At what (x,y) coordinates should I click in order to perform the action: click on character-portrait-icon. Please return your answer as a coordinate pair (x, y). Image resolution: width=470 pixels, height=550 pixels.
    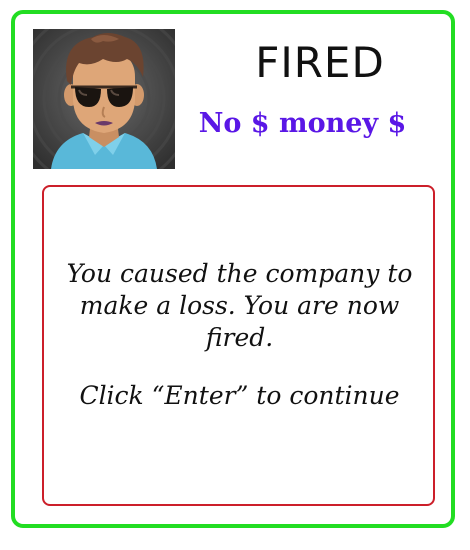
    Looking at the image, I should click on (104, 99).